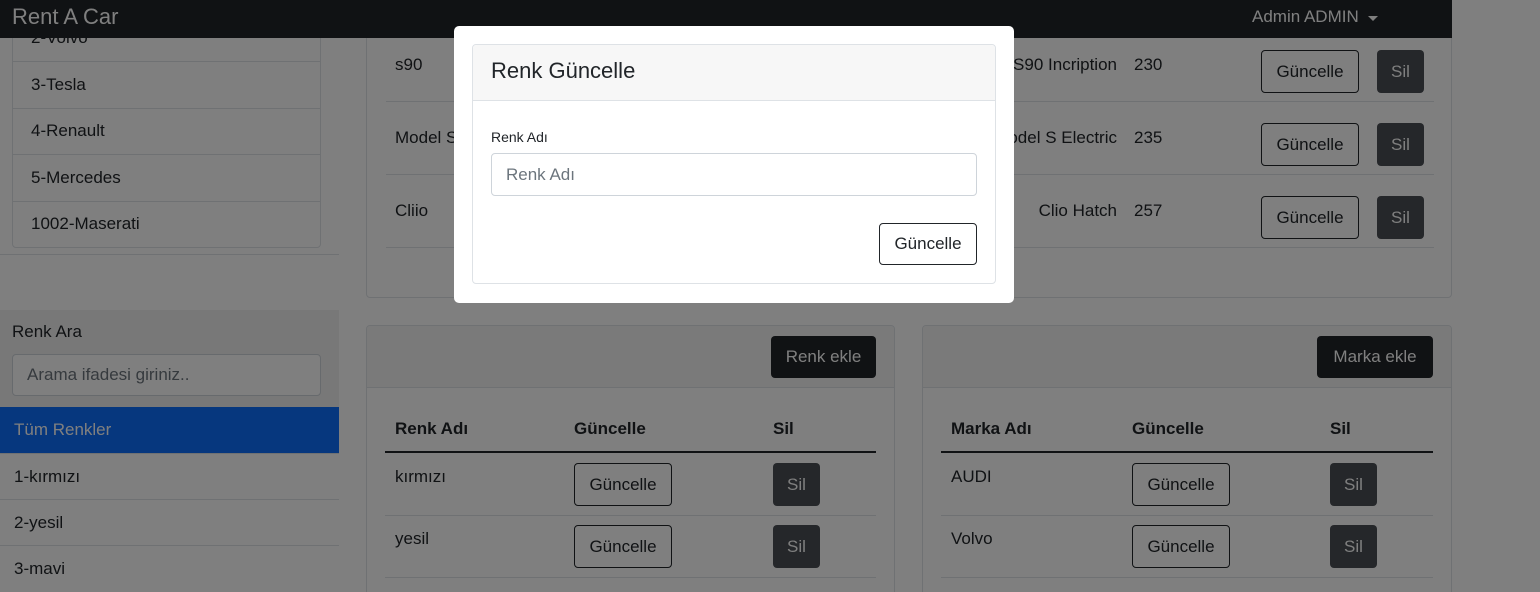 The height and width of the screenshot is (592, 1540). Describe the element at coordinates (734, 73) in the screenshot. I see `modal-header: Renk Güncelle` at that location.